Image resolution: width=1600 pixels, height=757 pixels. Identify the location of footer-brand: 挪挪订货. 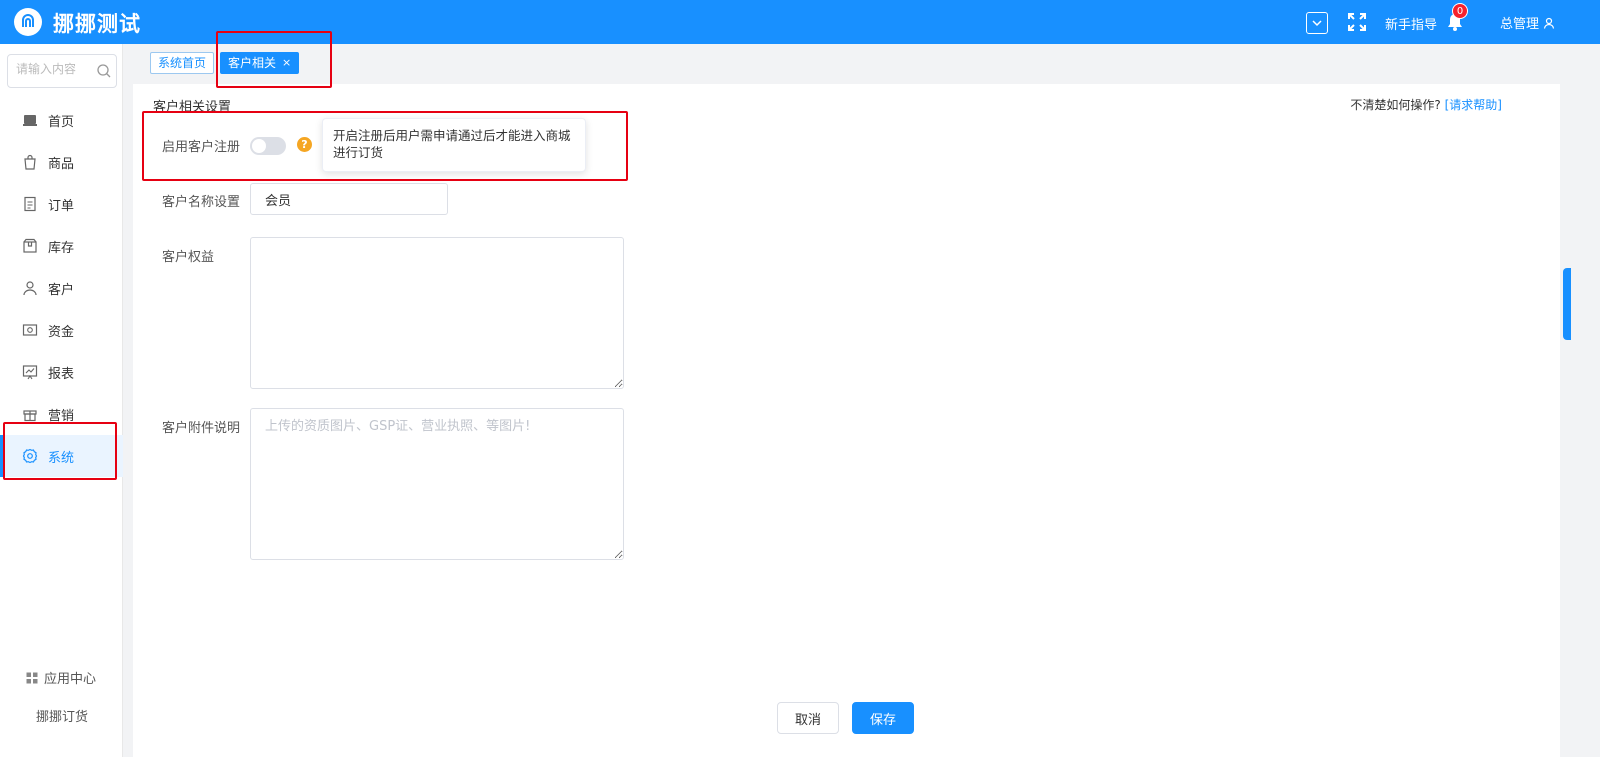
(62, 717).